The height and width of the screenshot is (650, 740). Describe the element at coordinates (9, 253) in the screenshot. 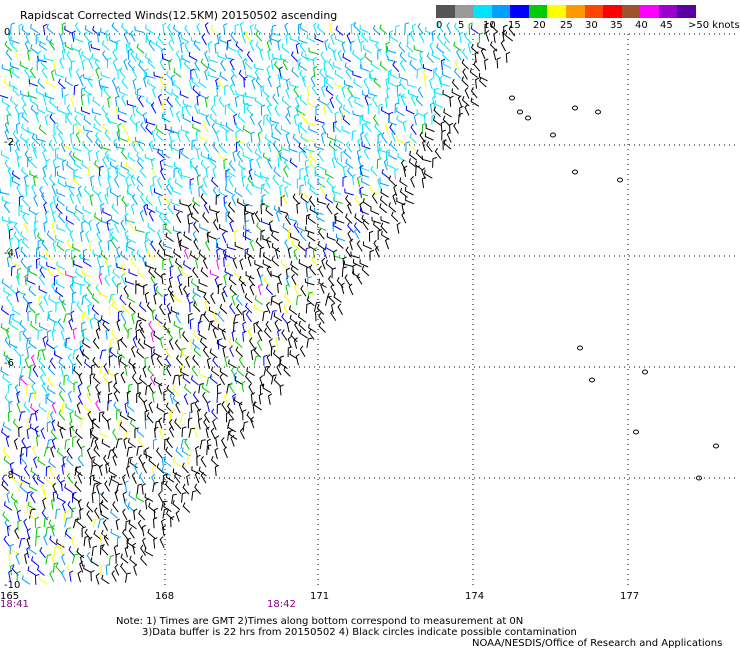

I see `latitude-tick-label: -4` at that location.